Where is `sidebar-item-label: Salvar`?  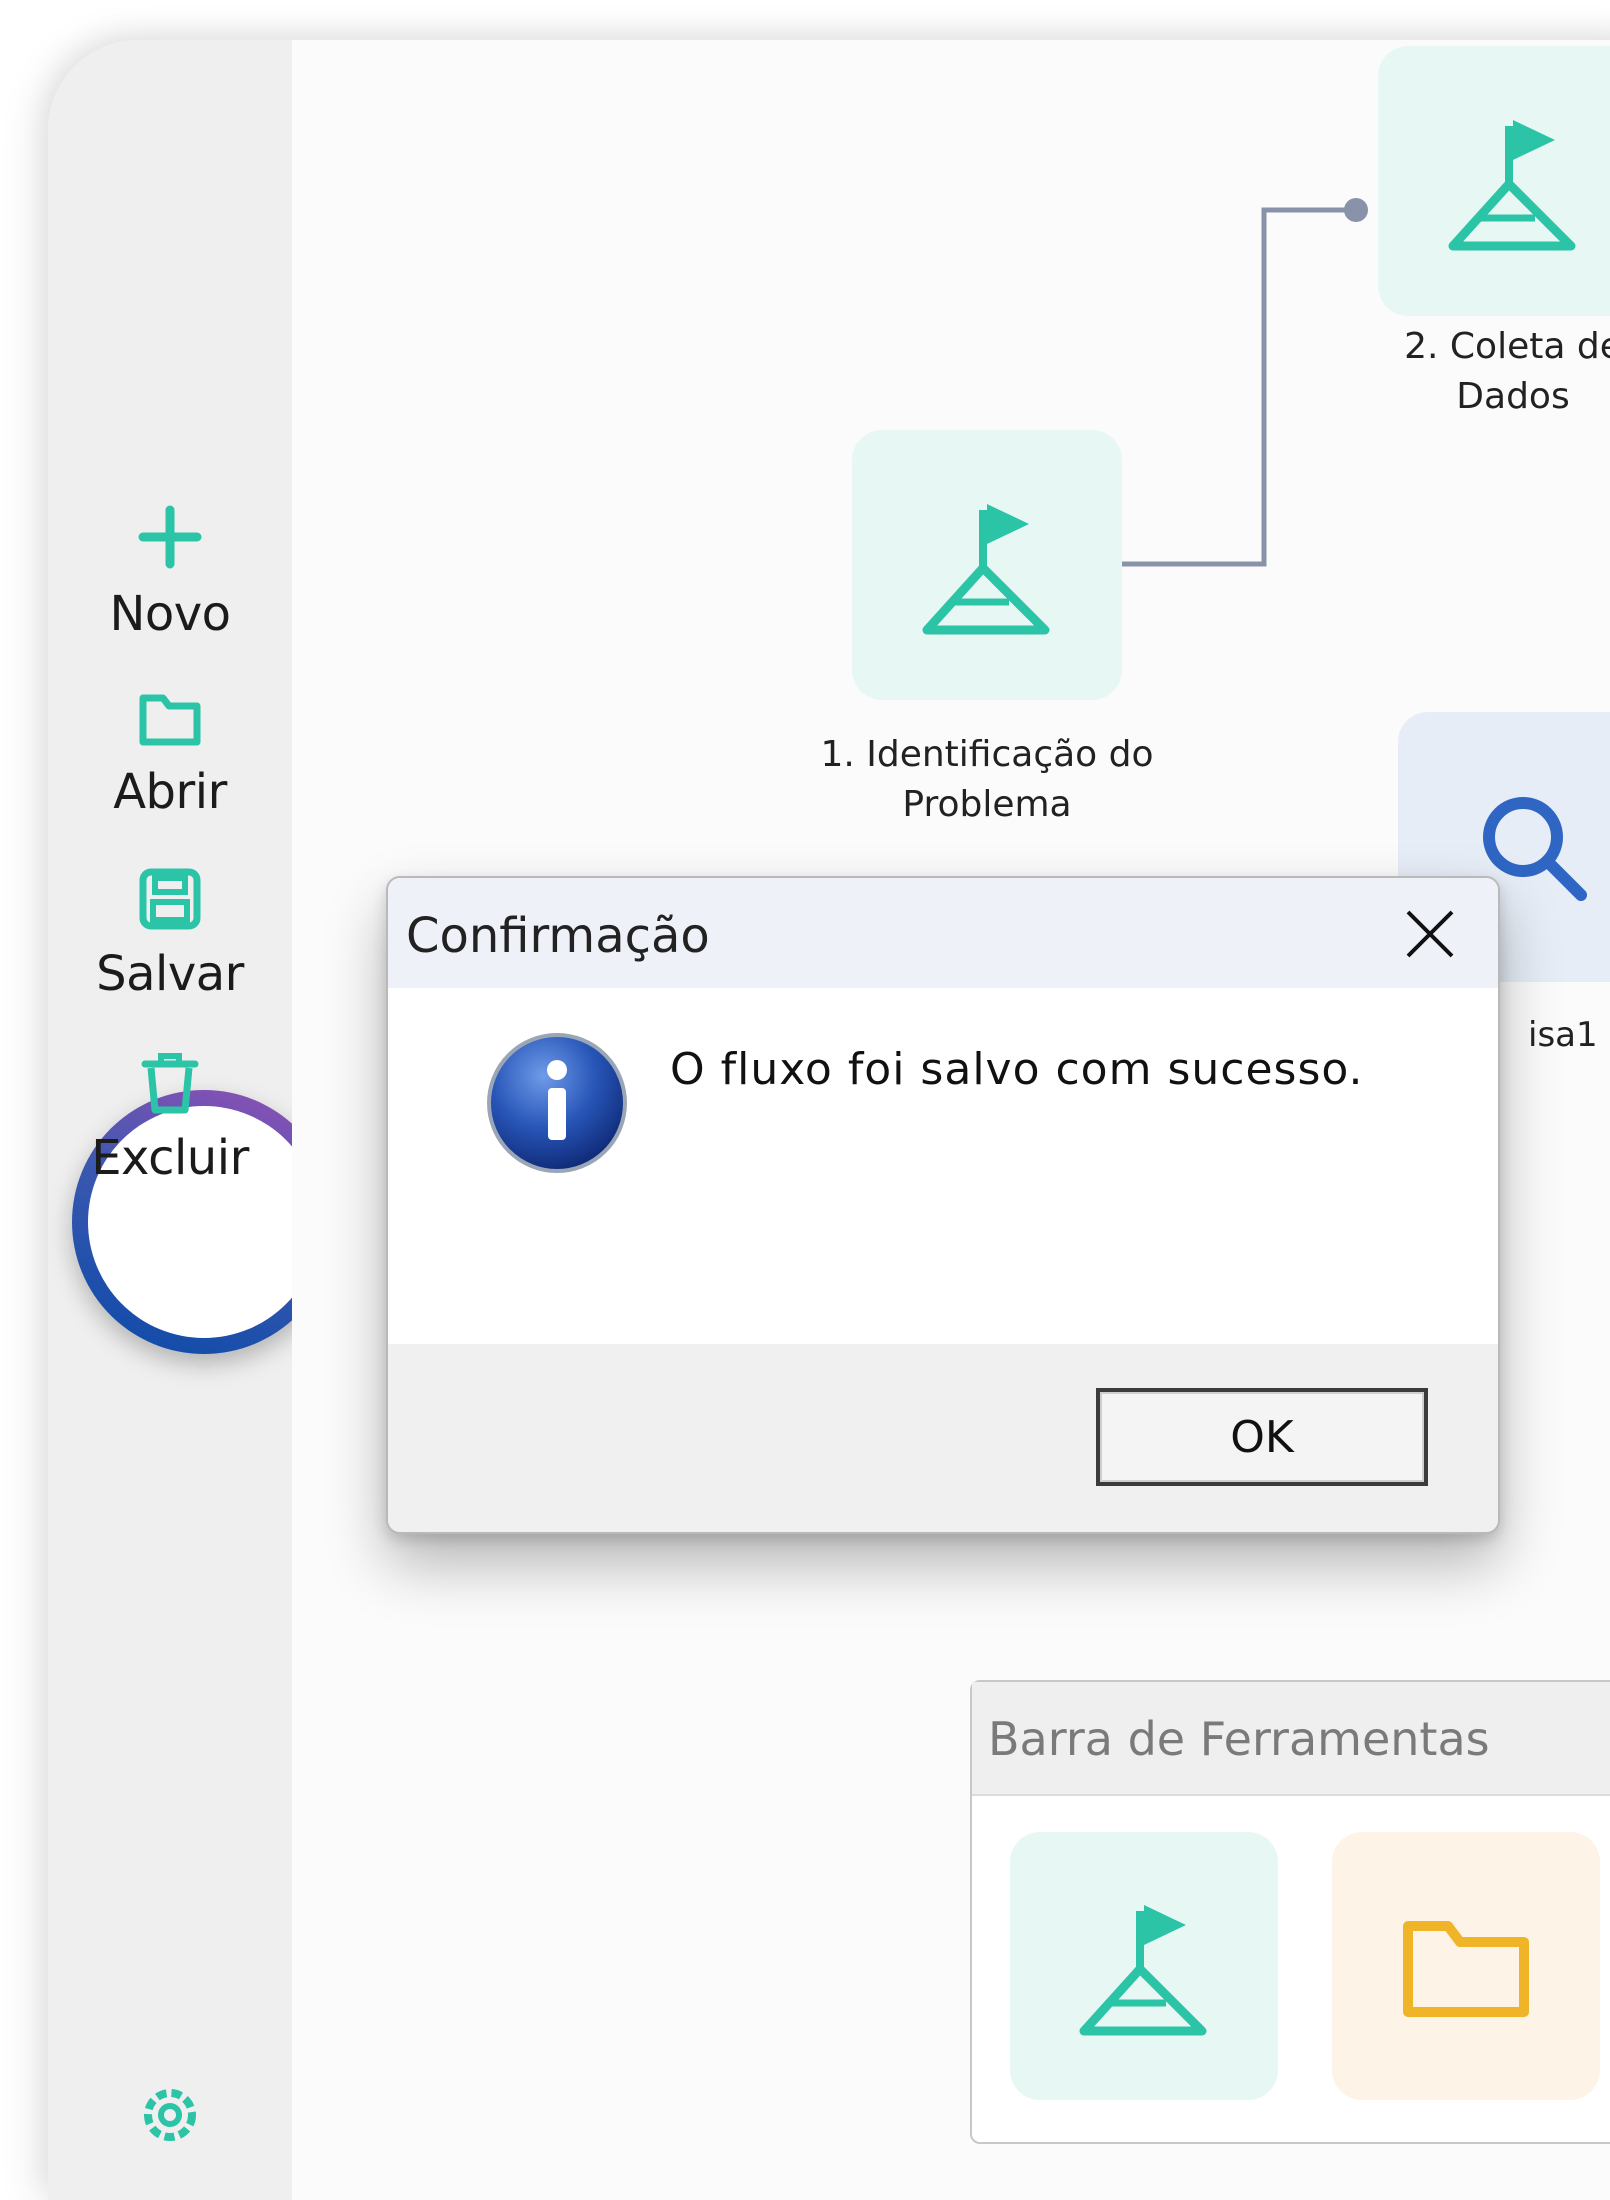
sidebar-item-label: Salvar is located at coordinates (170, 974).